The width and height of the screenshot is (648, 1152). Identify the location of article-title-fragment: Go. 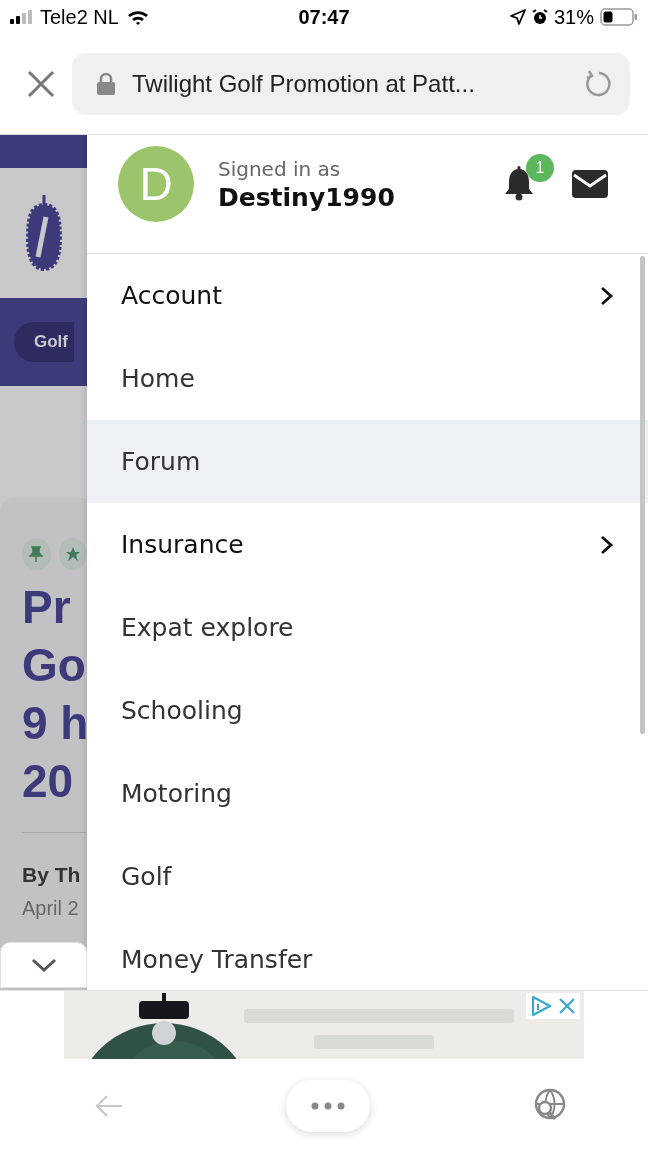
(54, 665).